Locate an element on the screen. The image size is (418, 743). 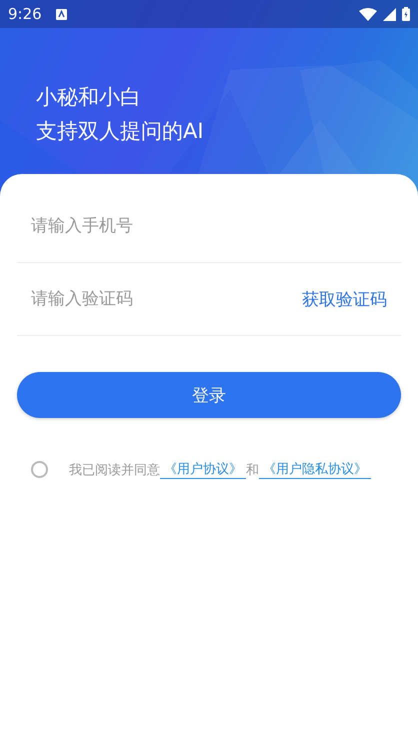
headline-text: 小秘和小白 is located at coordinates (89, 97).